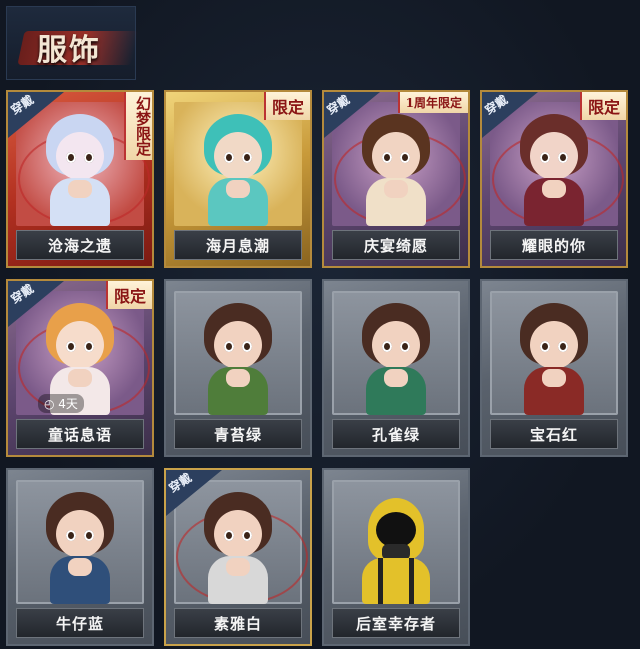 The width and height of the screenshot is (640, 649). I want to click on card-label-bar: 后室幸存者, so click(396, 623).